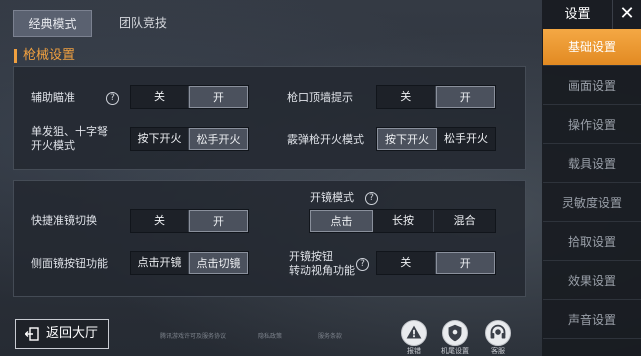 This screenshot has width=641, height=356. Describe the element at coordinates (626, 14) in the screenshot. I see `close-icon: ✕` at that location.